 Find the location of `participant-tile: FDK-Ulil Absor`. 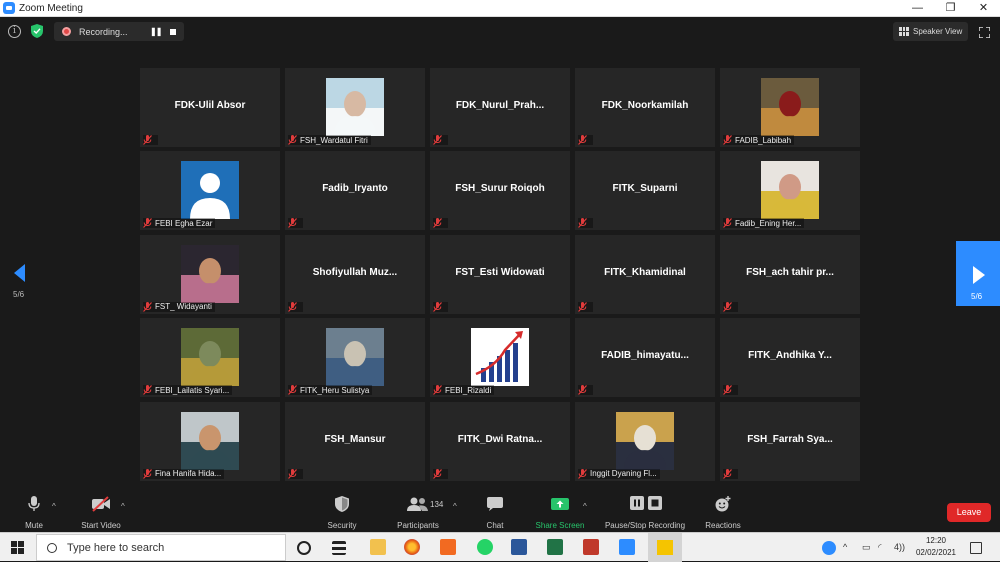

participant-tile: FDK-Ulil Absor is located at coordinates (210, 107).